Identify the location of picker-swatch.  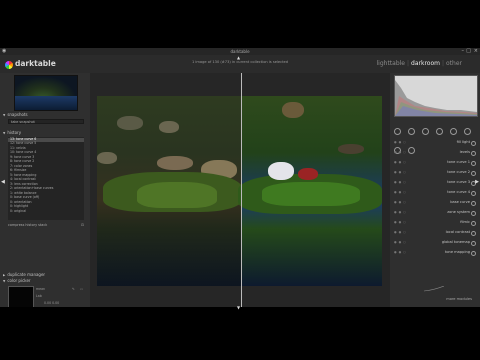
(21, 296).